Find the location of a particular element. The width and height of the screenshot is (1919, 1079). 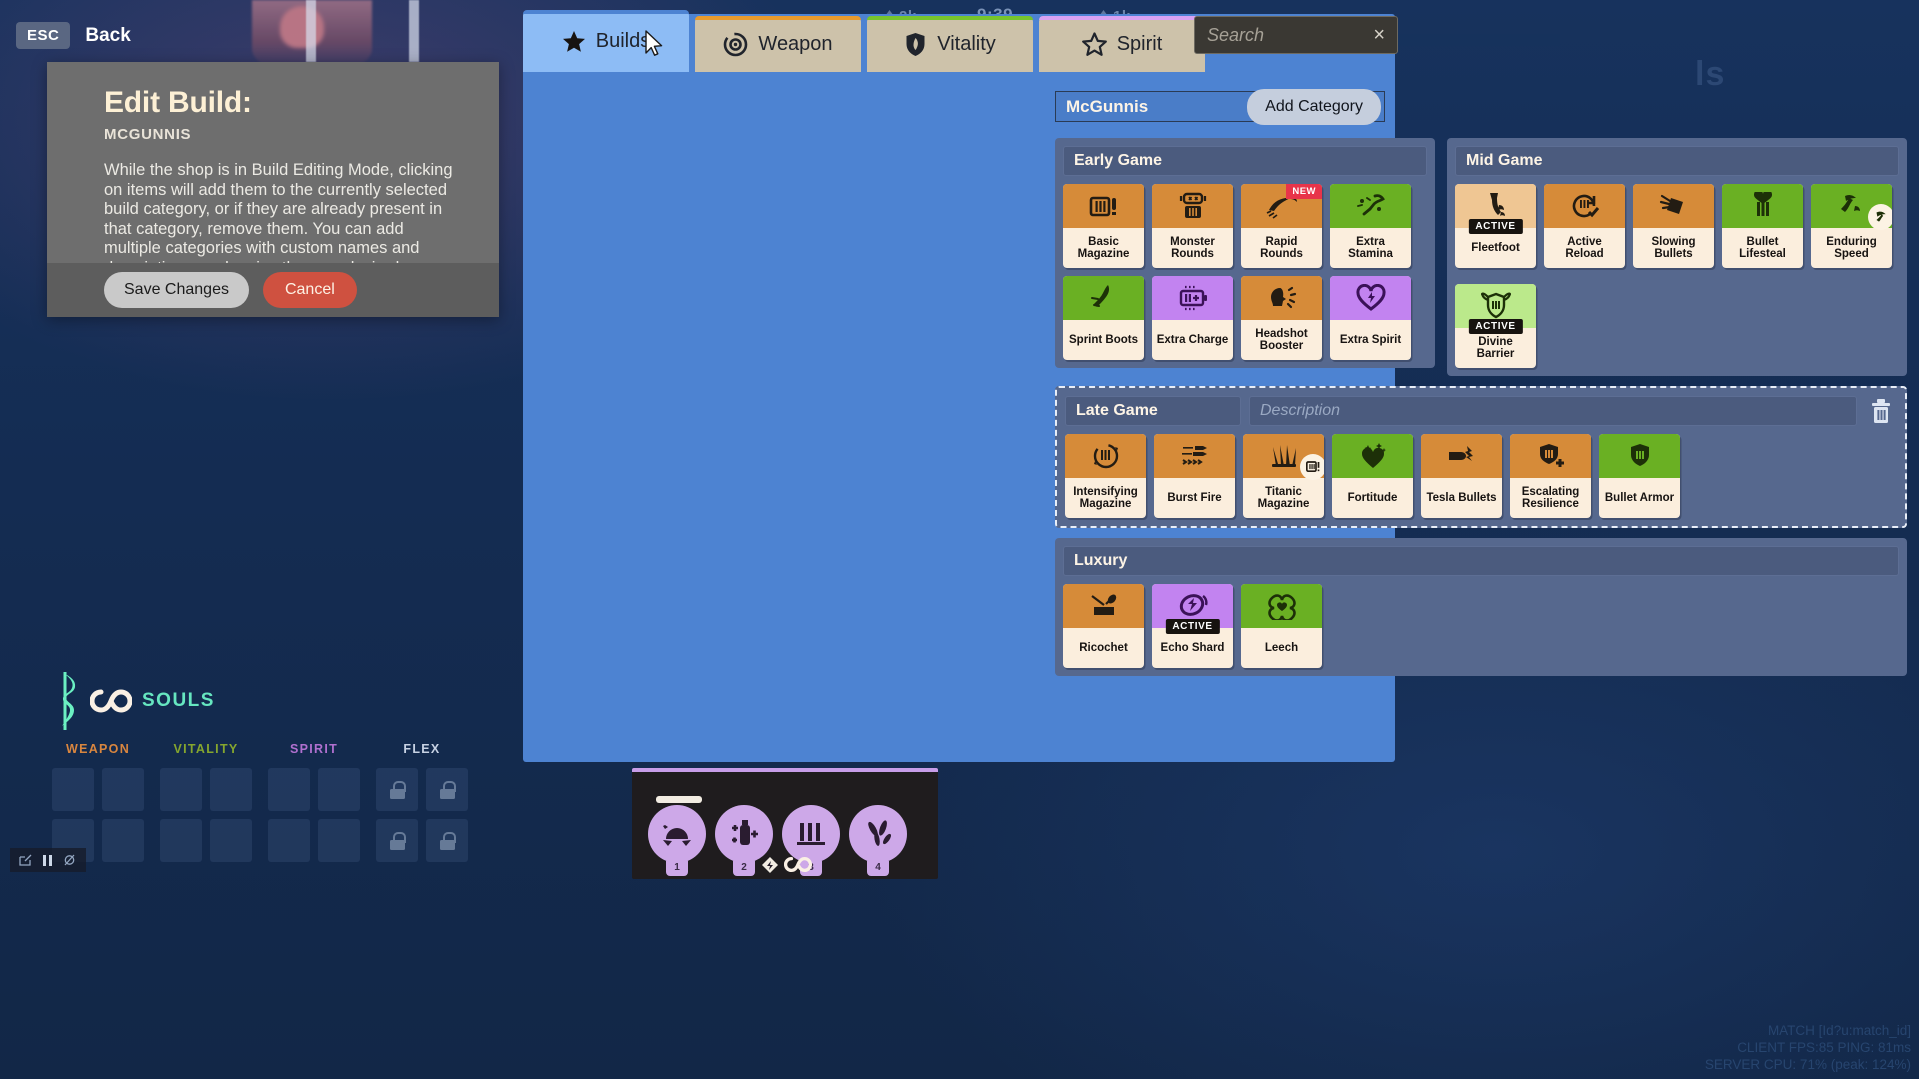

ability-souls-indicator is located at coordinates (787, 864).